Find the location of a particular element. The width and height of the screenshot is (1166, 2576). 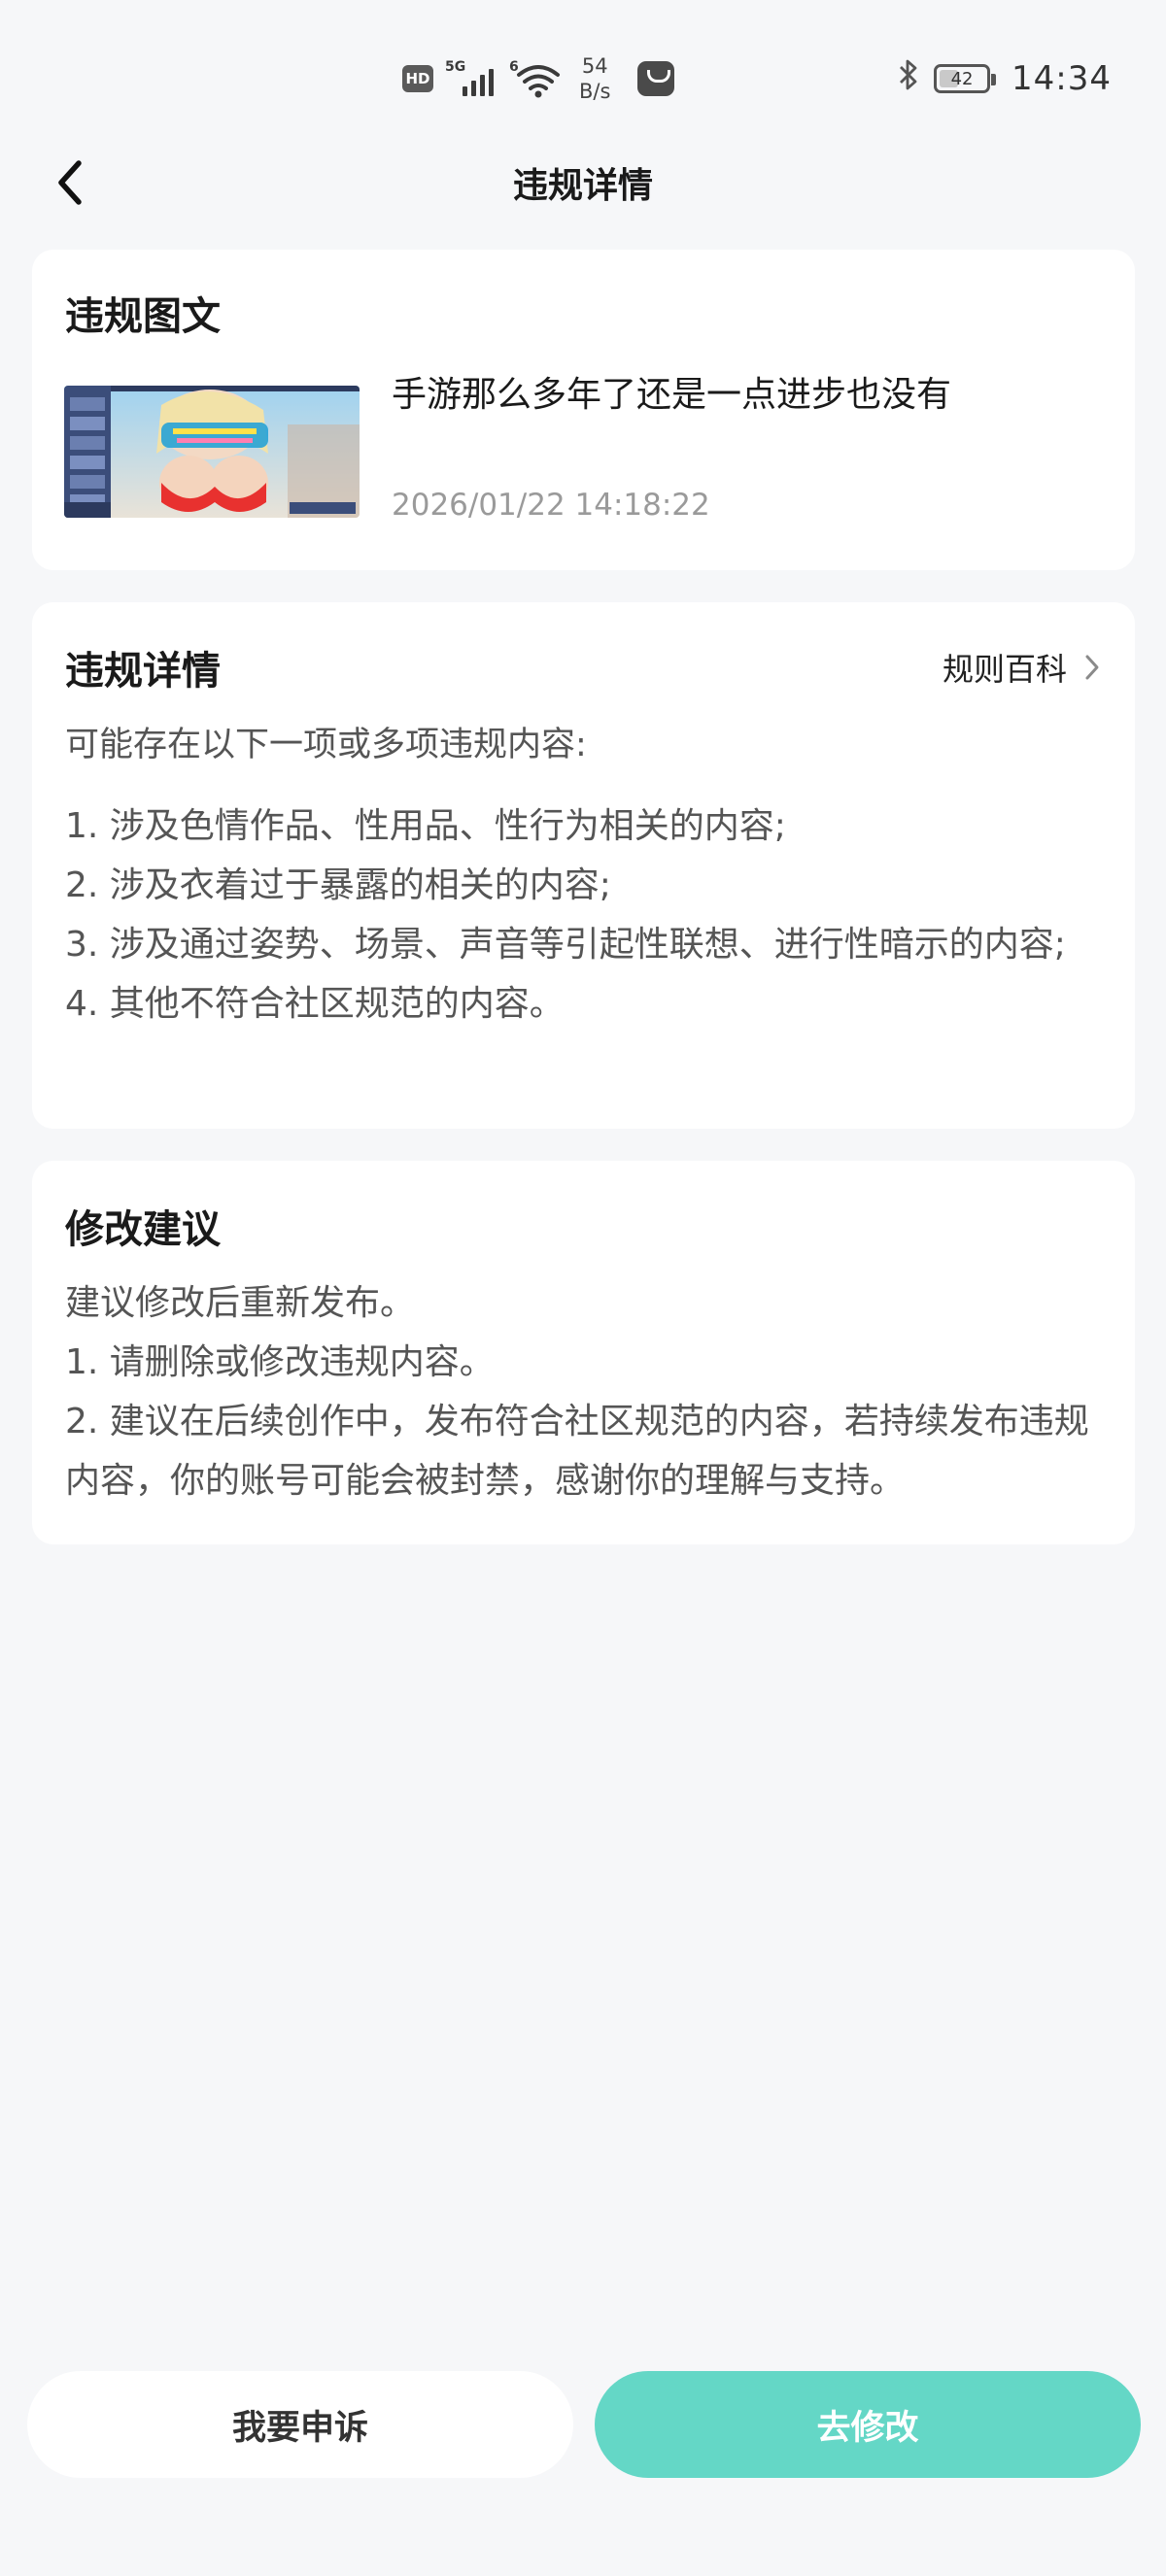

post-thumbnail is located at coordinates (212, 452).